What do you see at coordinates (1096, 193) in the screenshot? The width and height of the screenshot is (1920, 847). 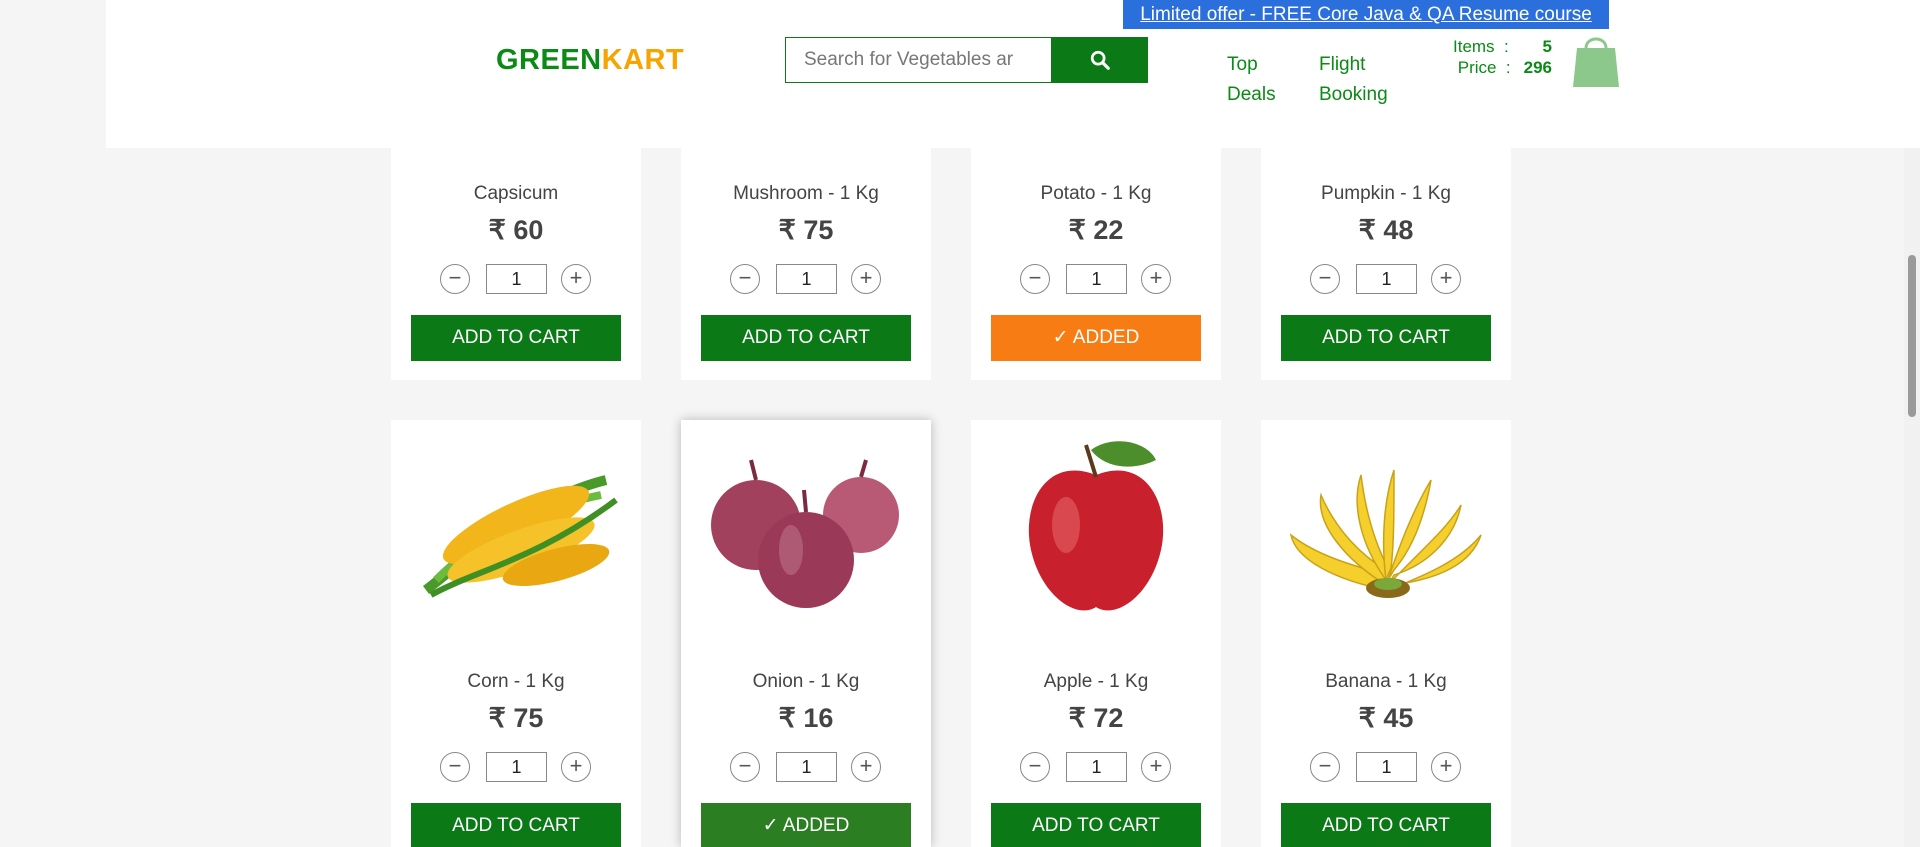 I see `product-name: Potato - 1 Kg` at bounding box center [1096, 193].